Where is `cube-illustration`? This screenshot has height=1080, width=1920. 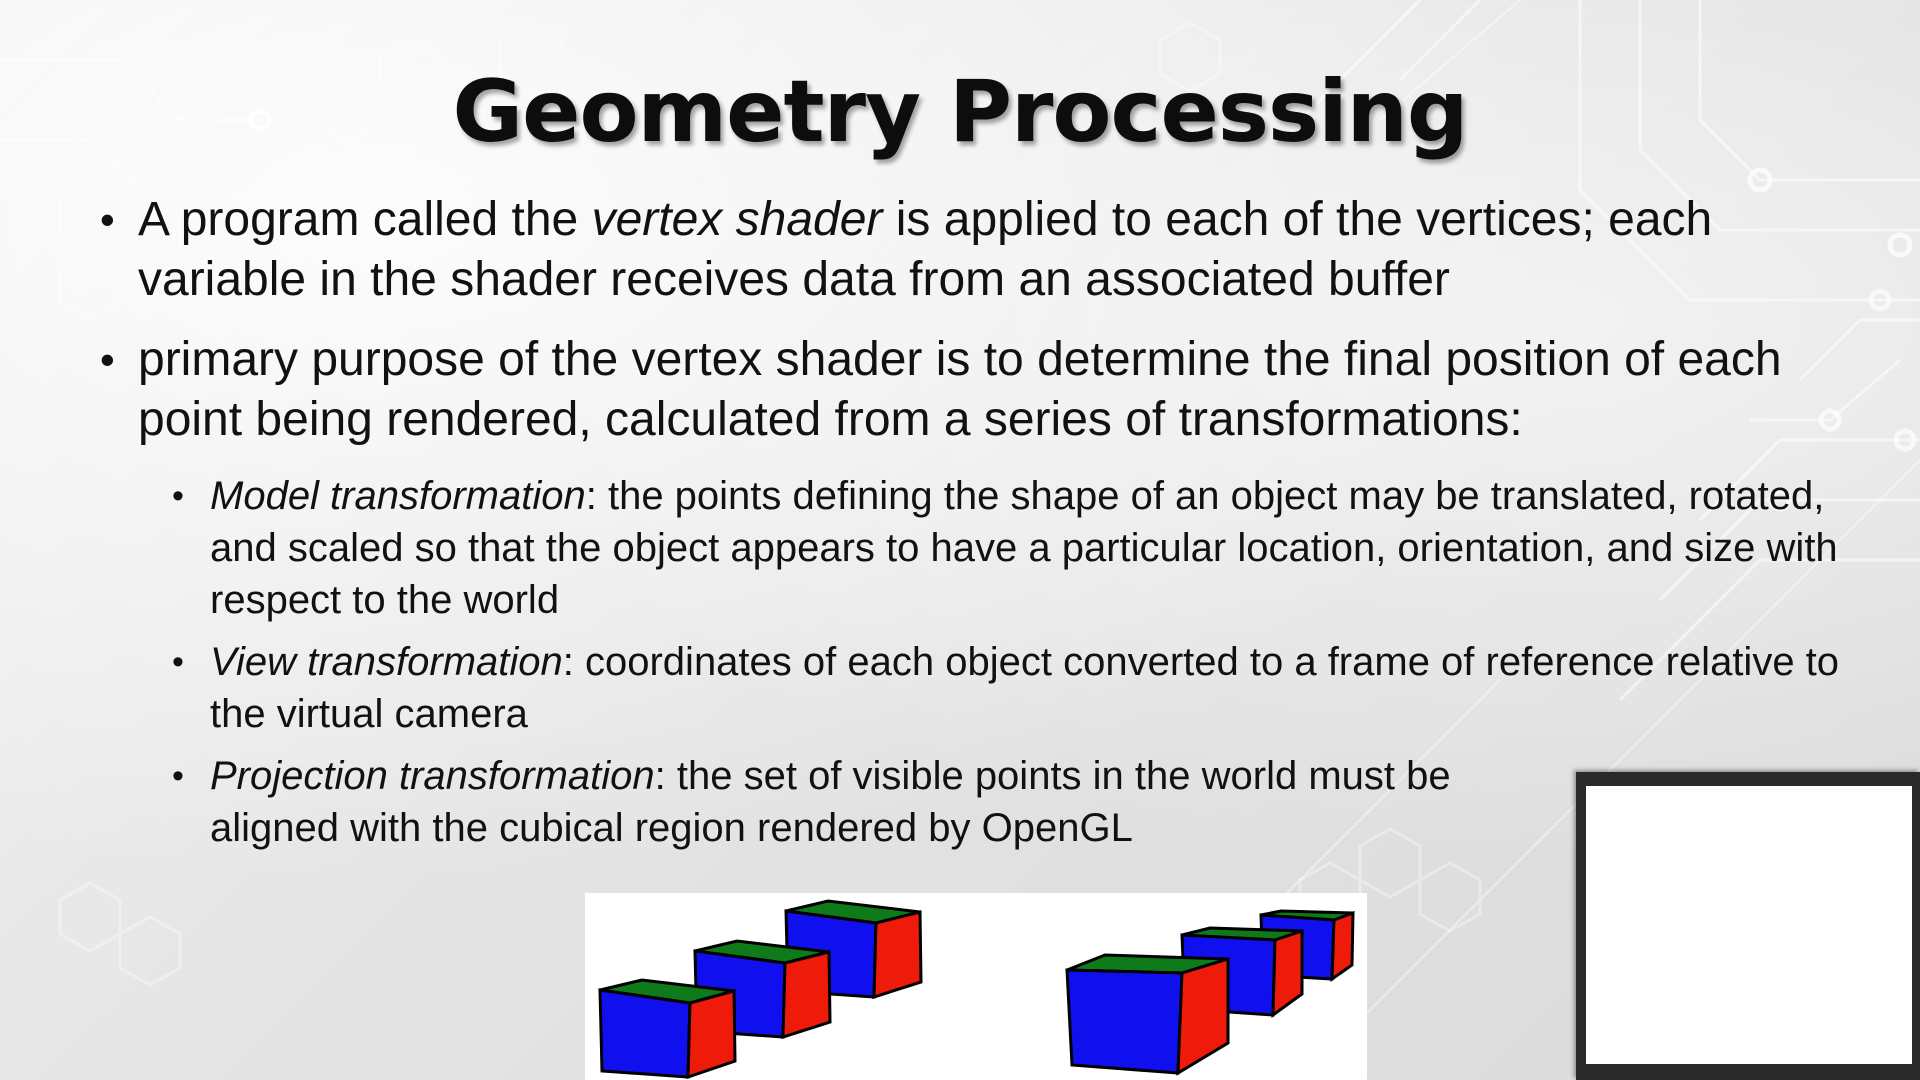
cube-illustration is located at coordinates (976, 986).